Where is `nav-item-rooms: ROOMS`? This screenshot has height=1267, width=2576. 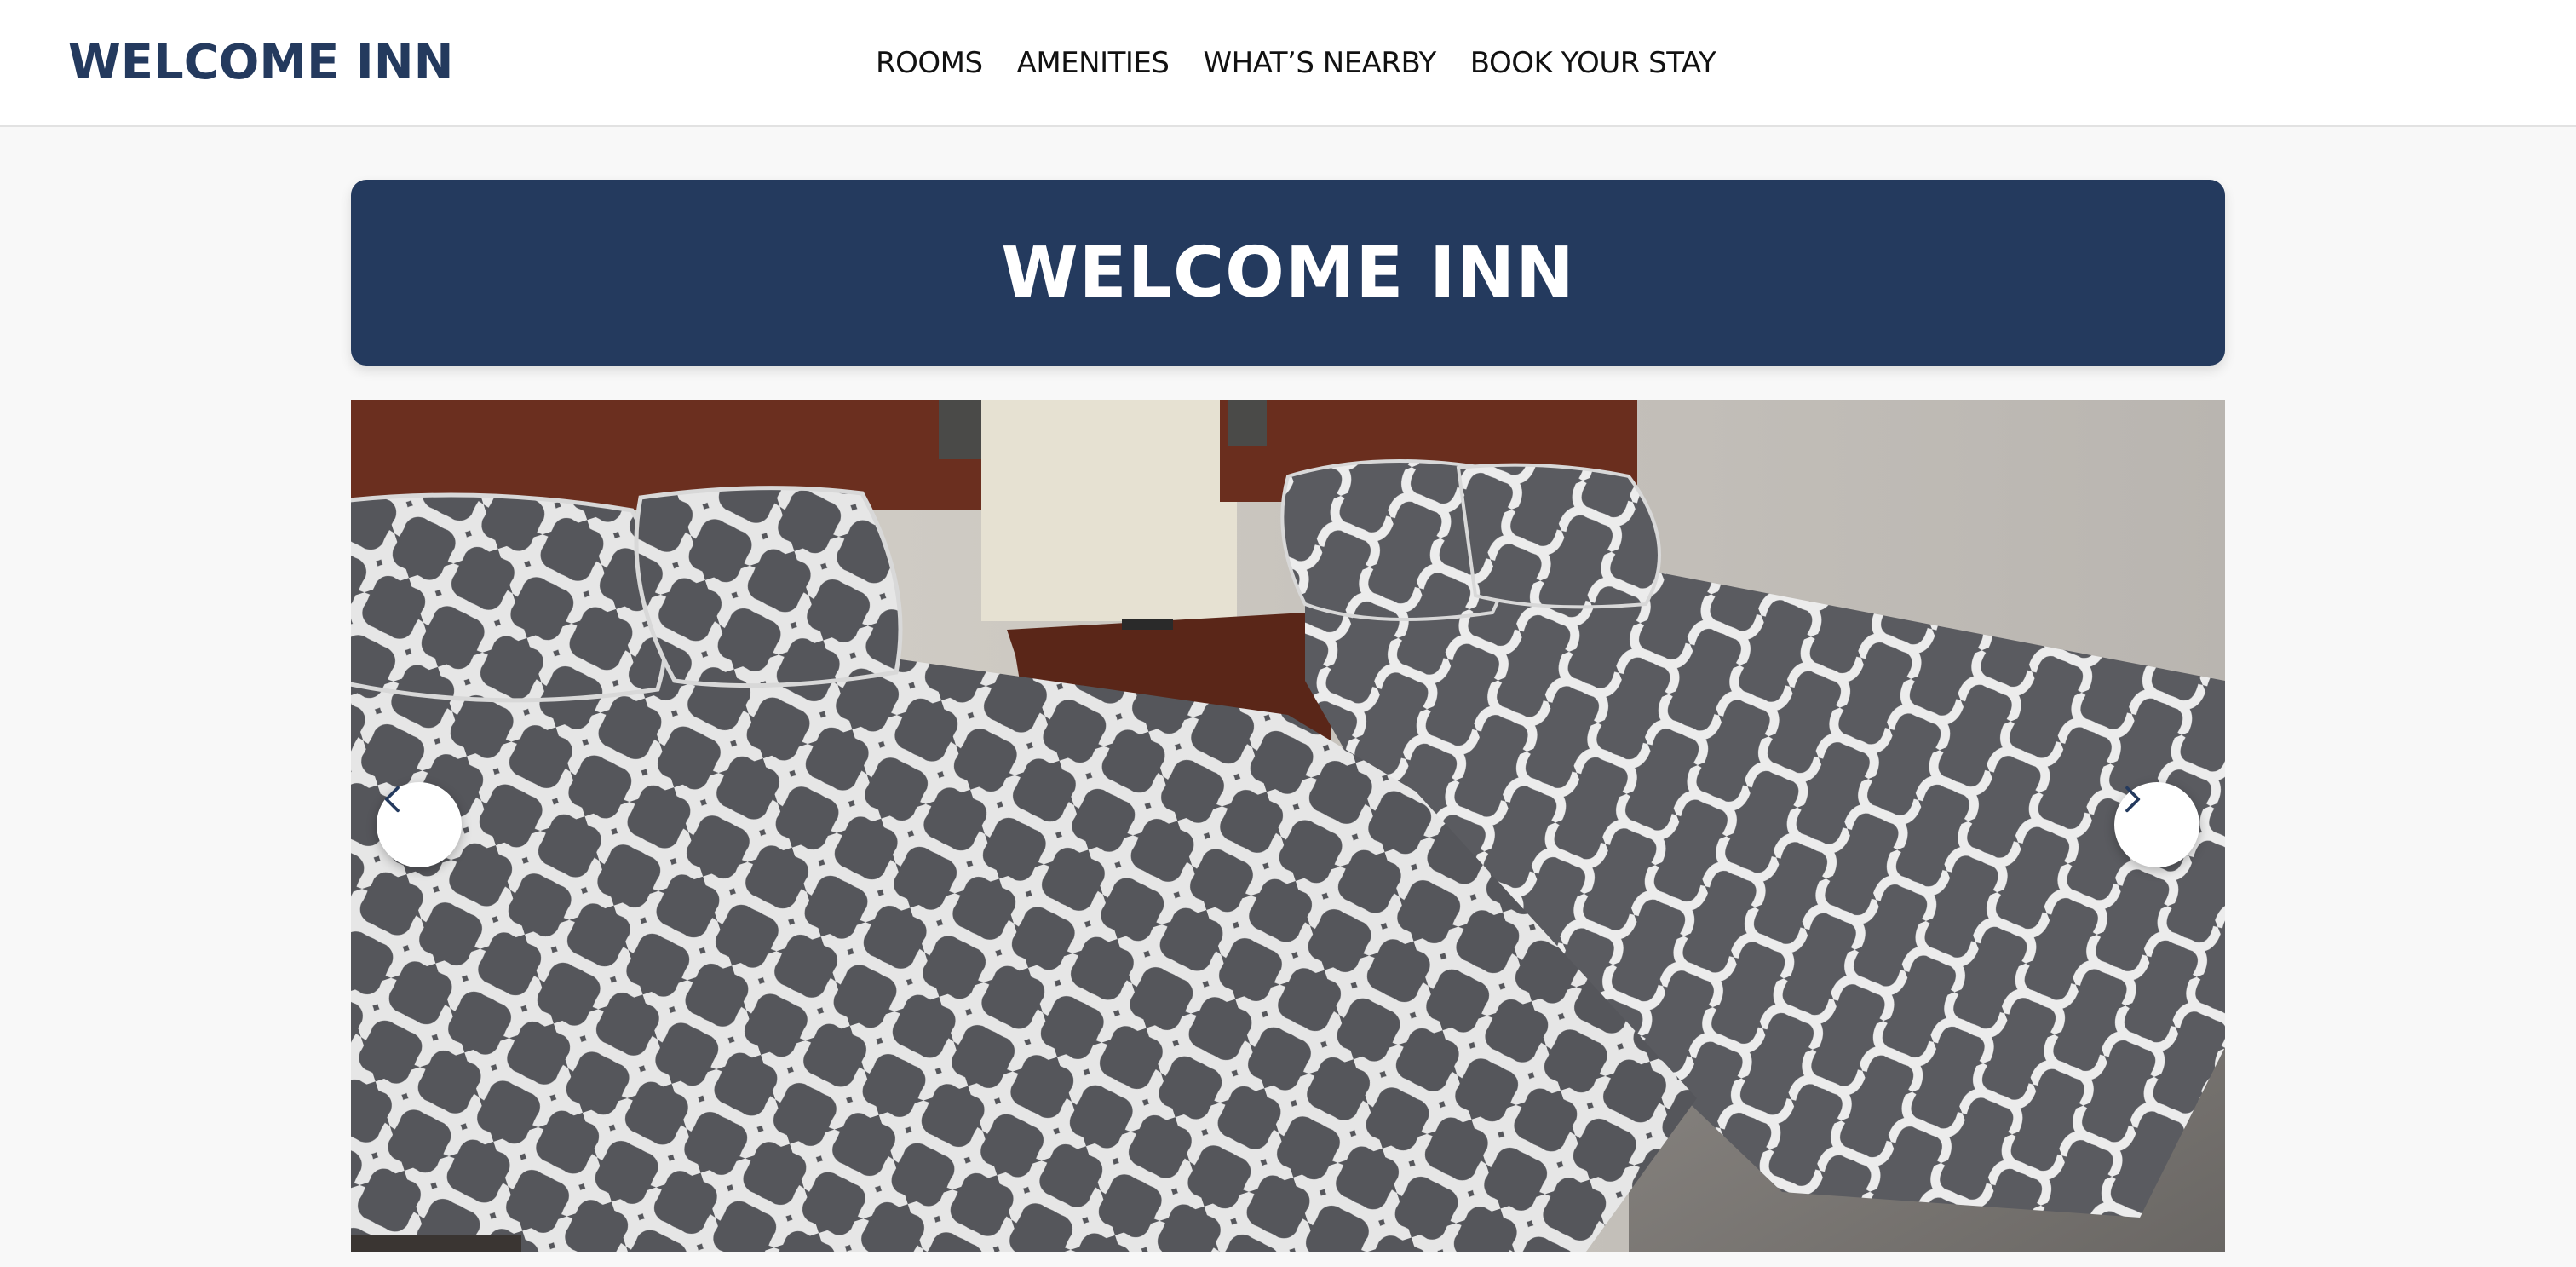
nav-item-rooms: ROOMS is located at coordinates (929, 63).